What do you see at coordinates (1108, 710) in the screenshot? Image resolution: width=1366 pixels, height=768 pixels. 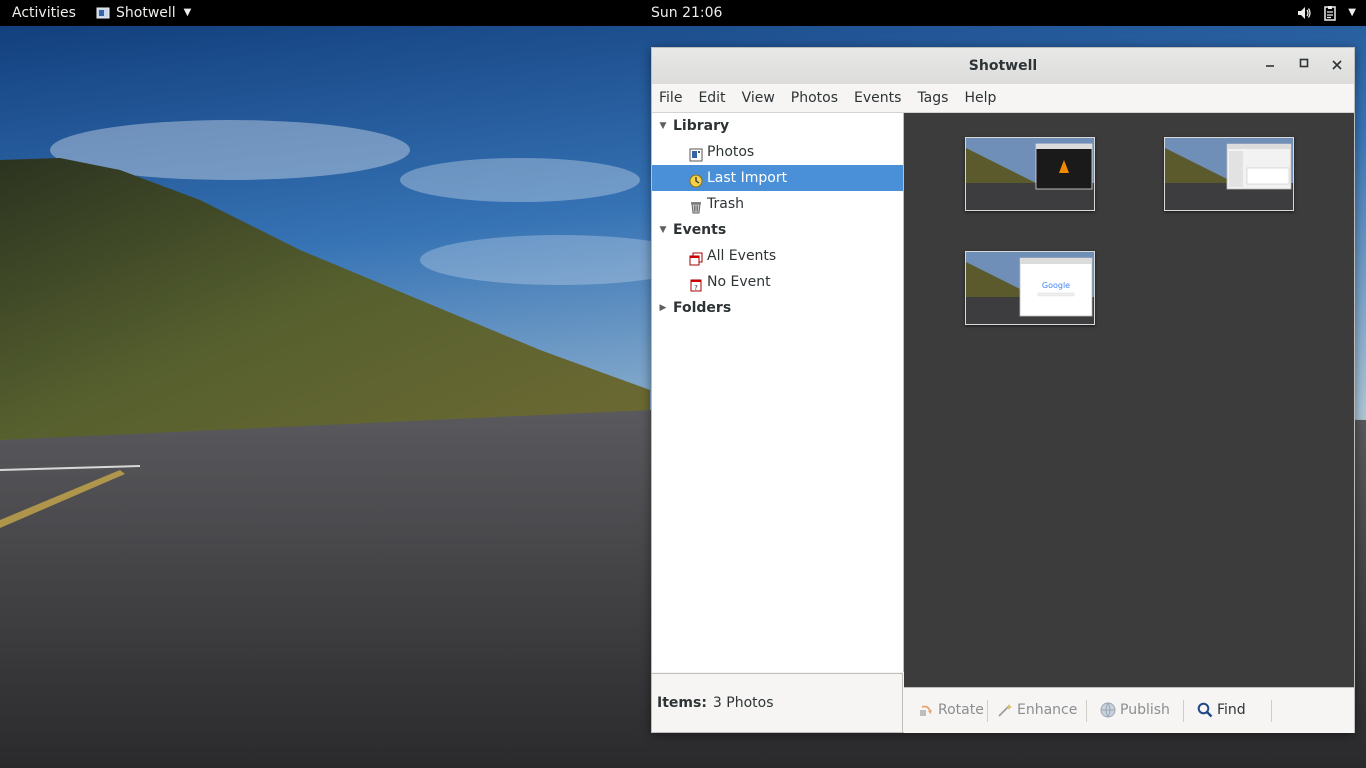 I see `publish-icon` at bounding box center [1108, 710].